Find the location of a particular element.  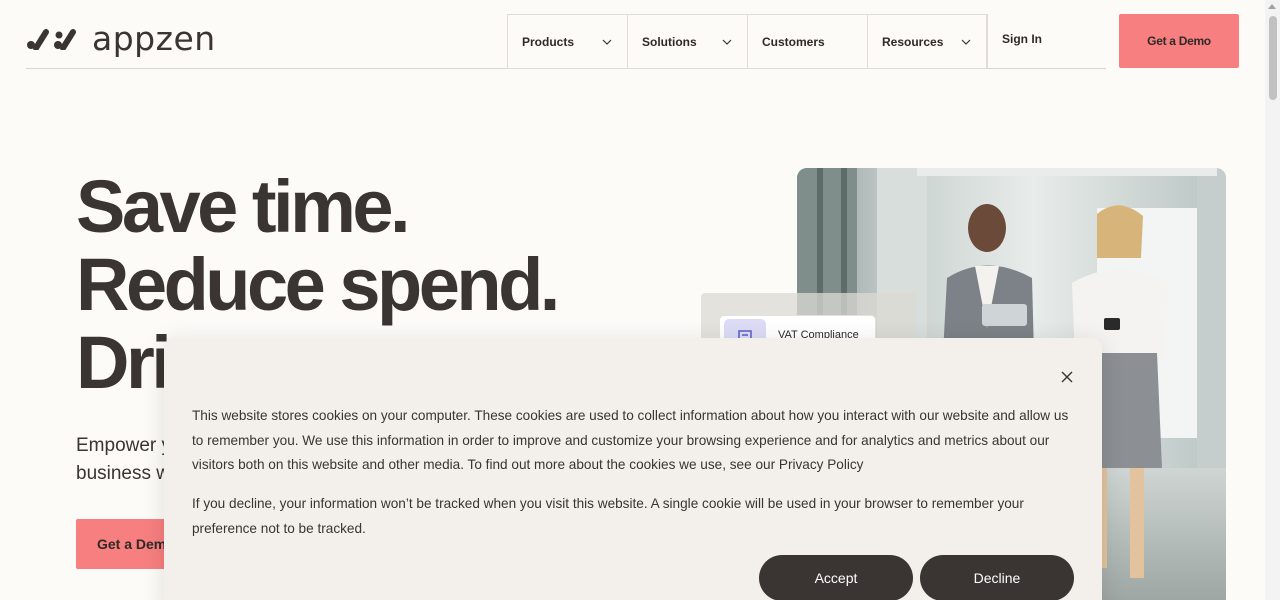

scrollbar-thumb is located at coordinates (1273, 58).